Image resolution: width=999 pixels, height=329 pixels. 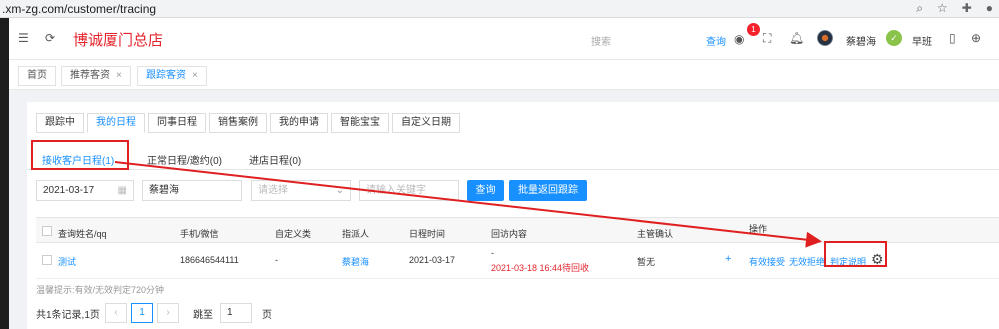 I want to click on refresh-icon: ⟳, so click(x=50, y=38).